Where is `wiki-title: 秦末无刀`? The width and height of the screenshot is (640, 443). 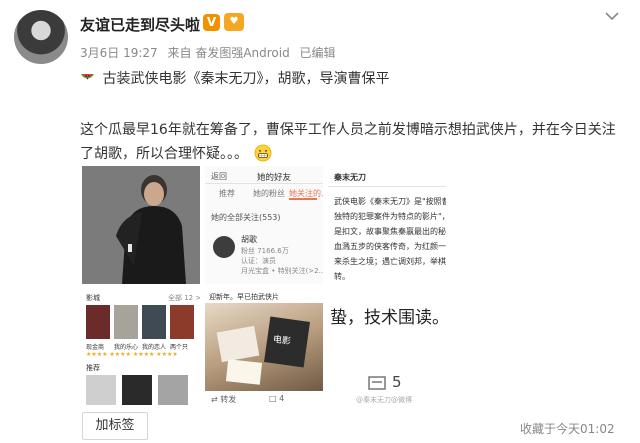
wiki-title: 秦末无刀 is located at coordinates (350, 177).